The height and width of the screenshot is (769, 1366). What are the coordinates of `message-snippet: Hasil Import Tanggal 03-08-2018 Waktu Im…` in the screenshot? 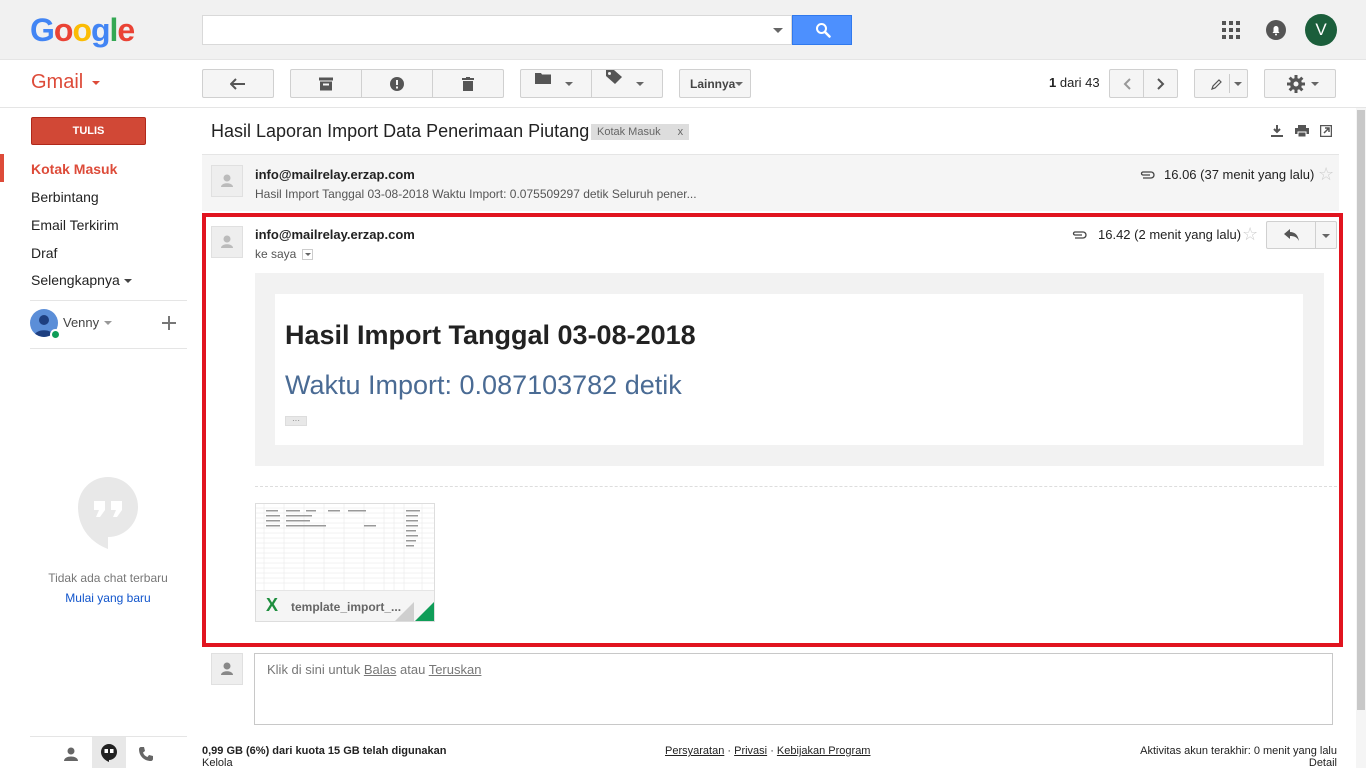 It's located at (476, 194).